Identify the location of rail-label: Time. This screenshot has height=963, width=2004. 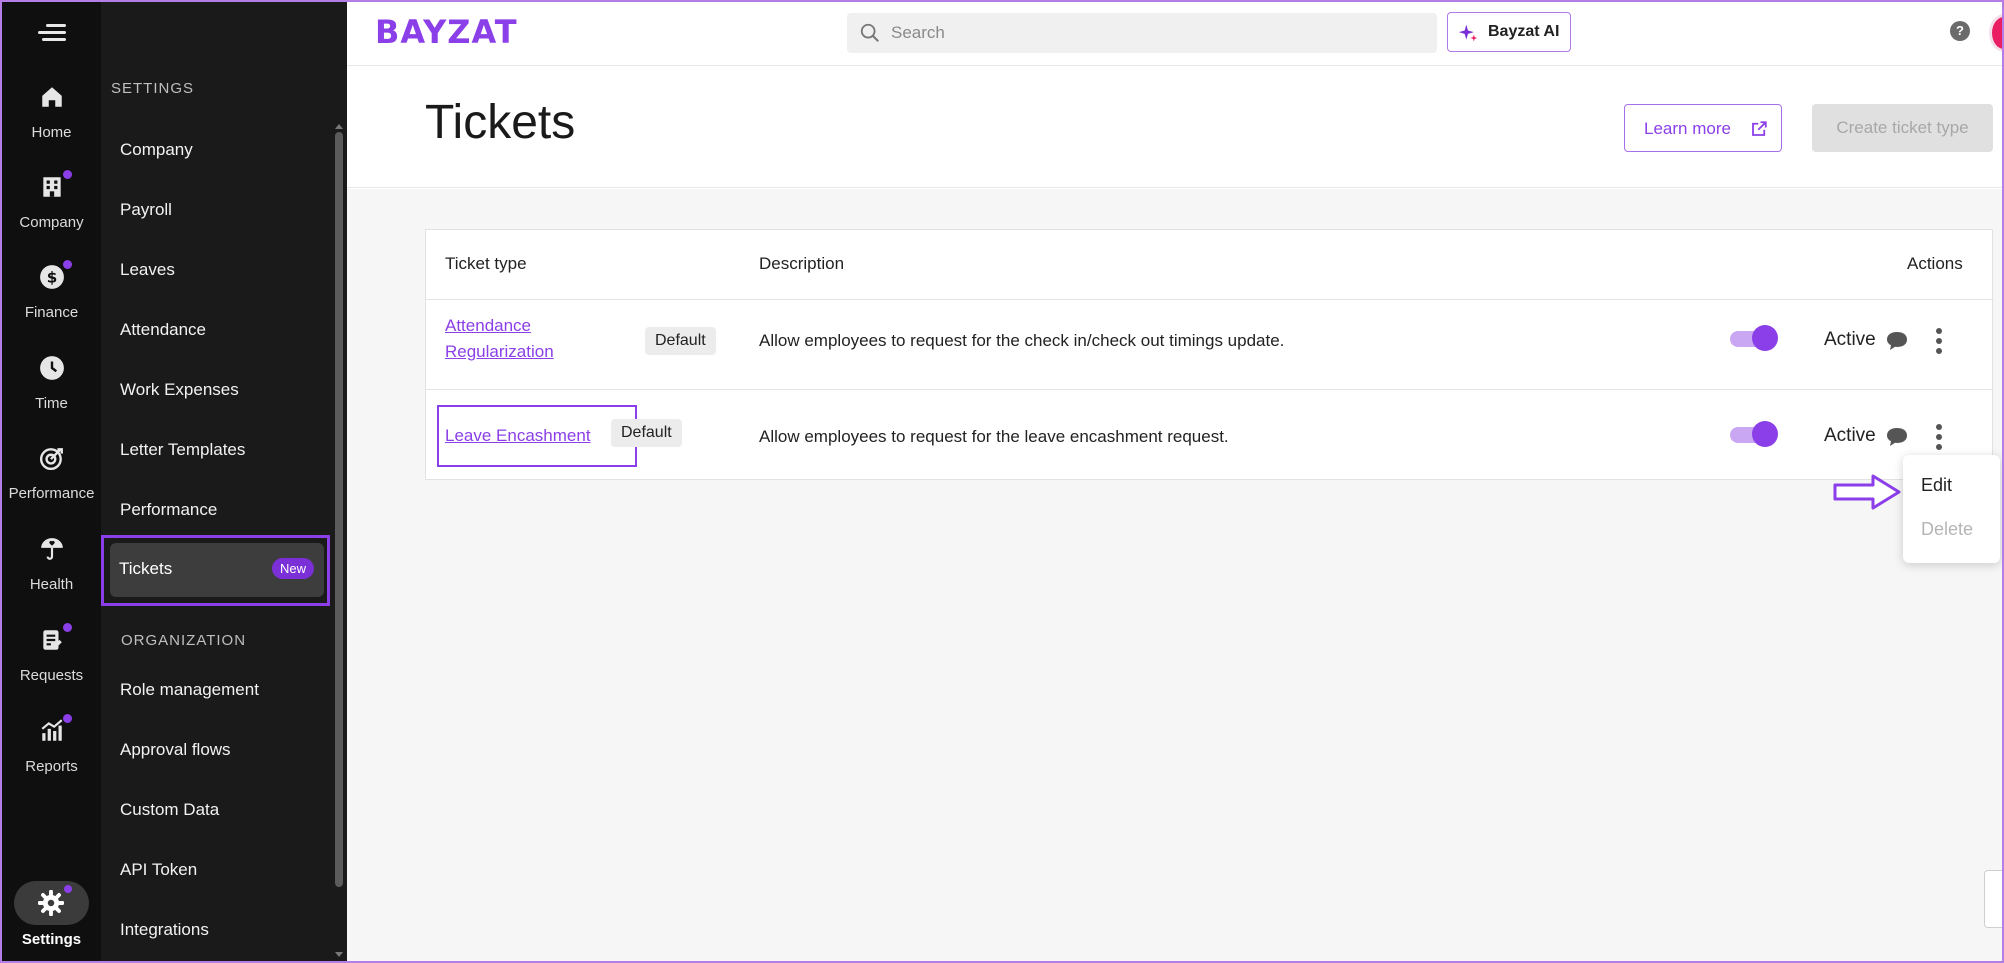
(51, 403).